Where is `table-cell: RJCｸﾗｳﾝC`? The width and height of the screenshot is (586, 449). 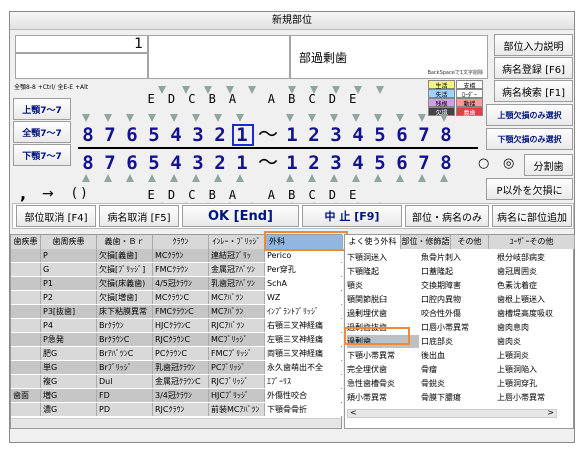 table-cell: RJCｸﾗｳﾝC is located at coordinates (181, 339).